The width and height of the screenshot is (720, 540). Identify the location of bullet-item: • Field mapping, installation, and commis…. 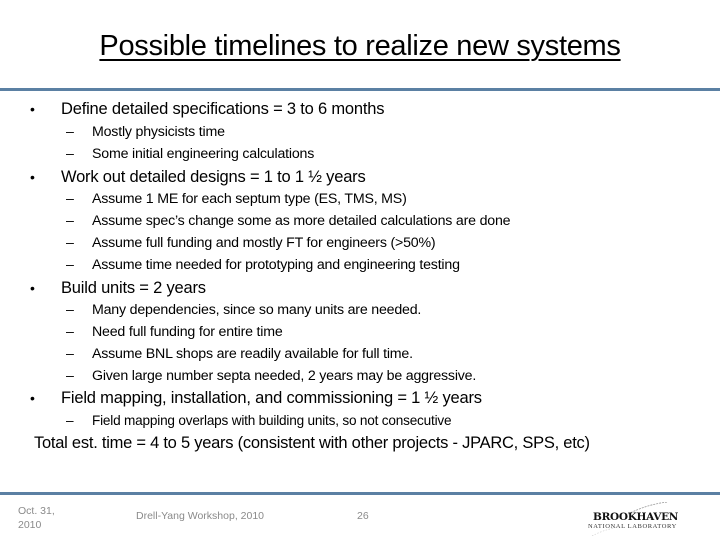
(256, 398).